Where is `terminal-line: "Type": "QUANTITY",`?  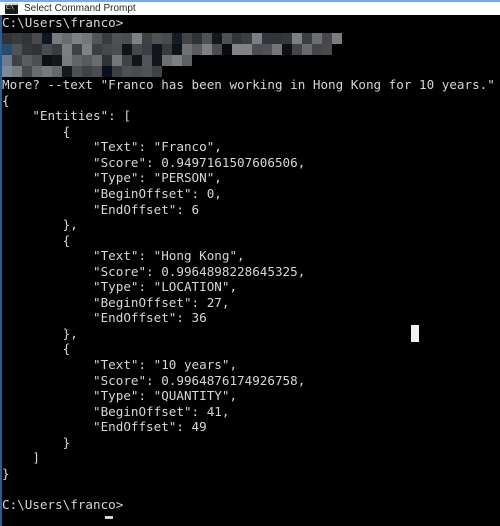 terminal-line: "Type": "QUANTITY", is located at coordinates (120, 396).